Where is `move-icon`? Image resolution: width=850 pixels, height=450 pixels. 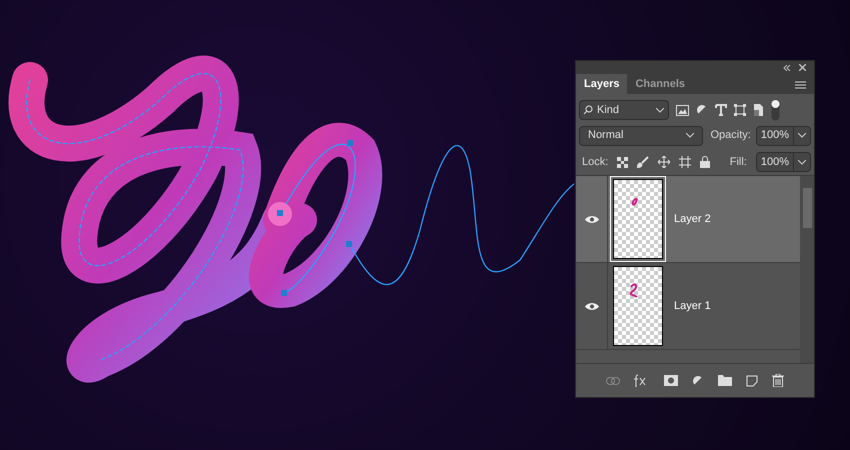
move-icon is located at coordinates (664, 162).